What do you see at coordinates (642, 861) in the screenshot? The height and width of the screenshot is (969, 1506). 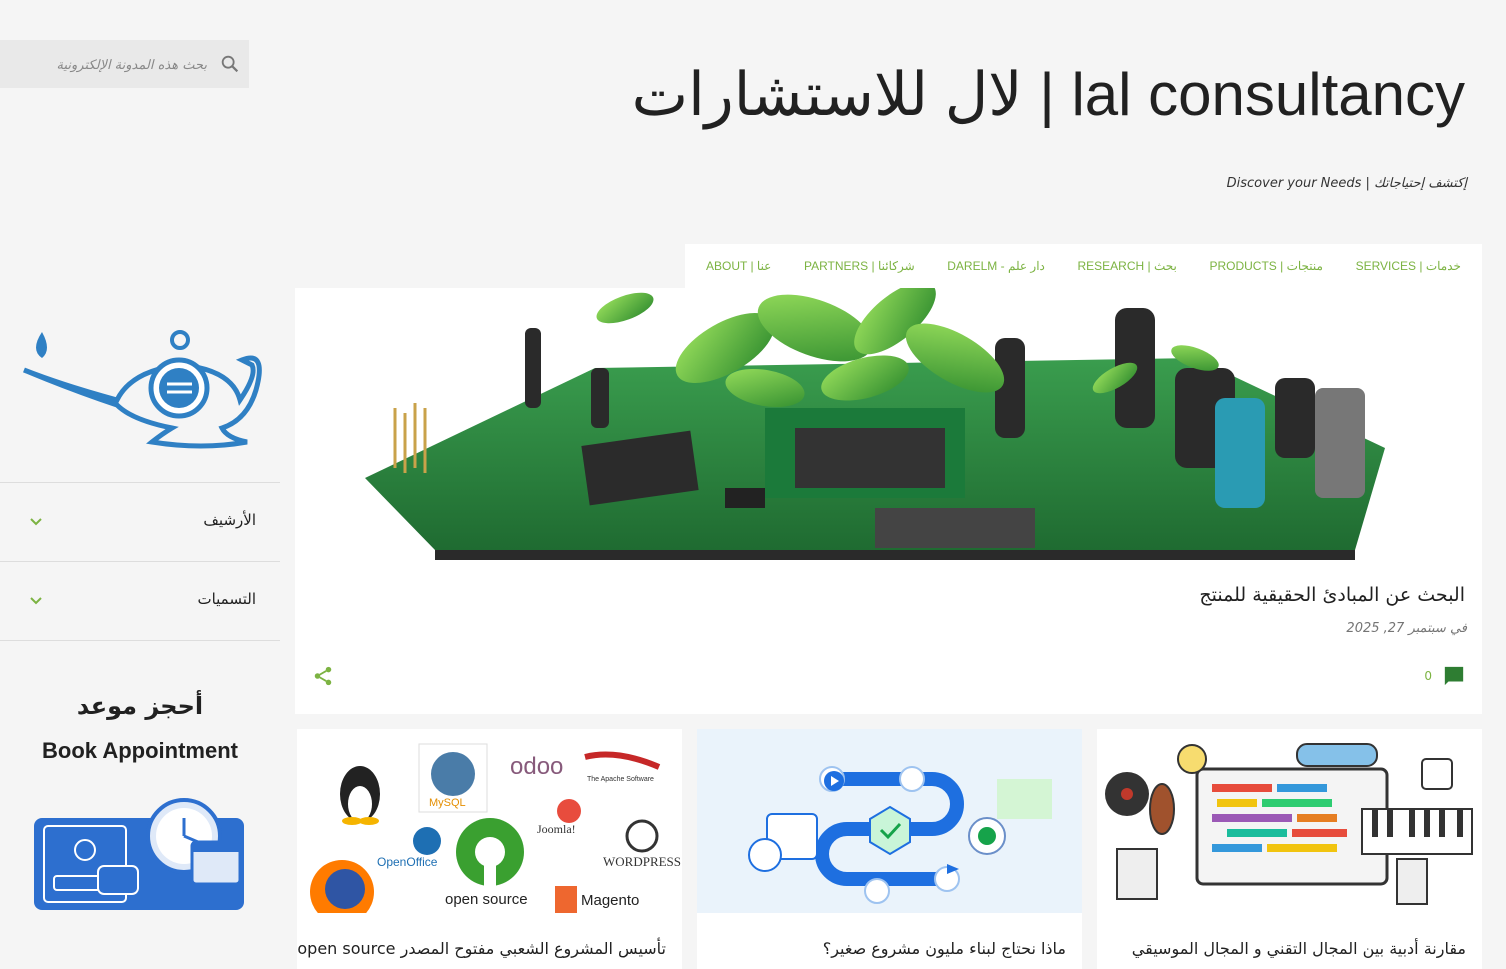 I see `svg-text: WORDPRESS` at bounding box center [642, 861].